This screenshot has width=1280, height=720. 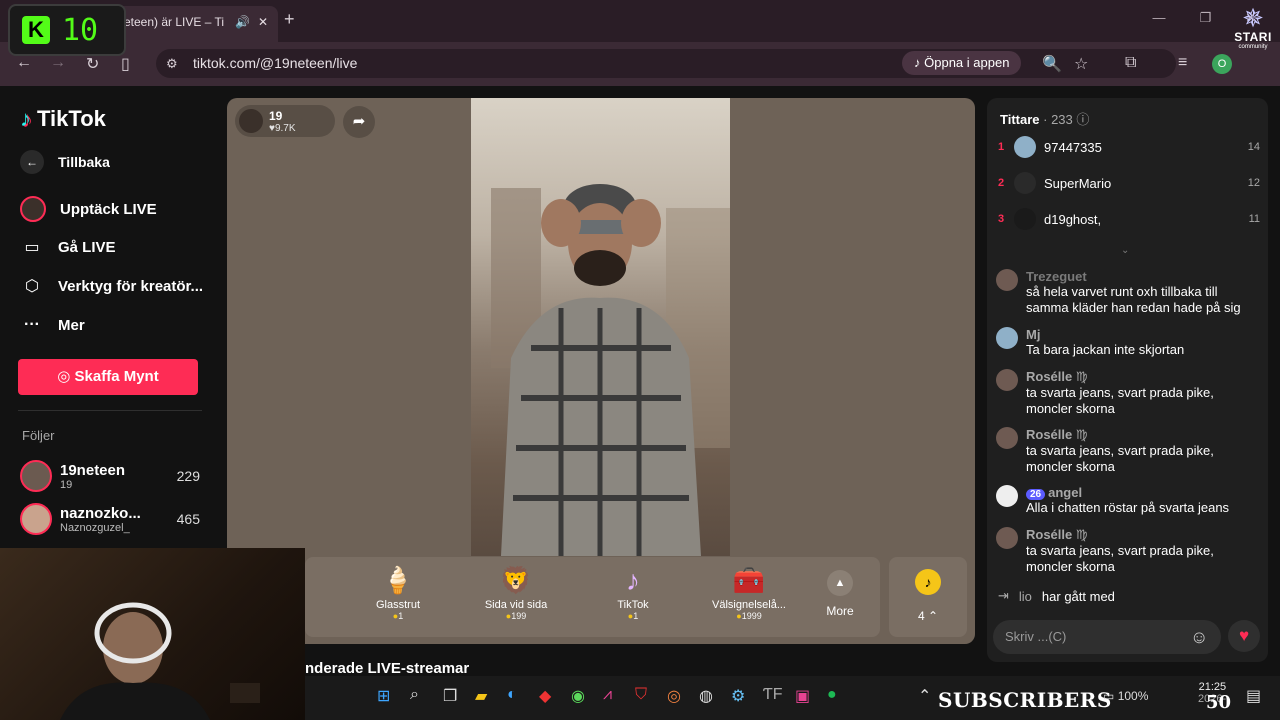 I want to click on battery-indicator: ▭ 100%, so click(x=1125, y=696).